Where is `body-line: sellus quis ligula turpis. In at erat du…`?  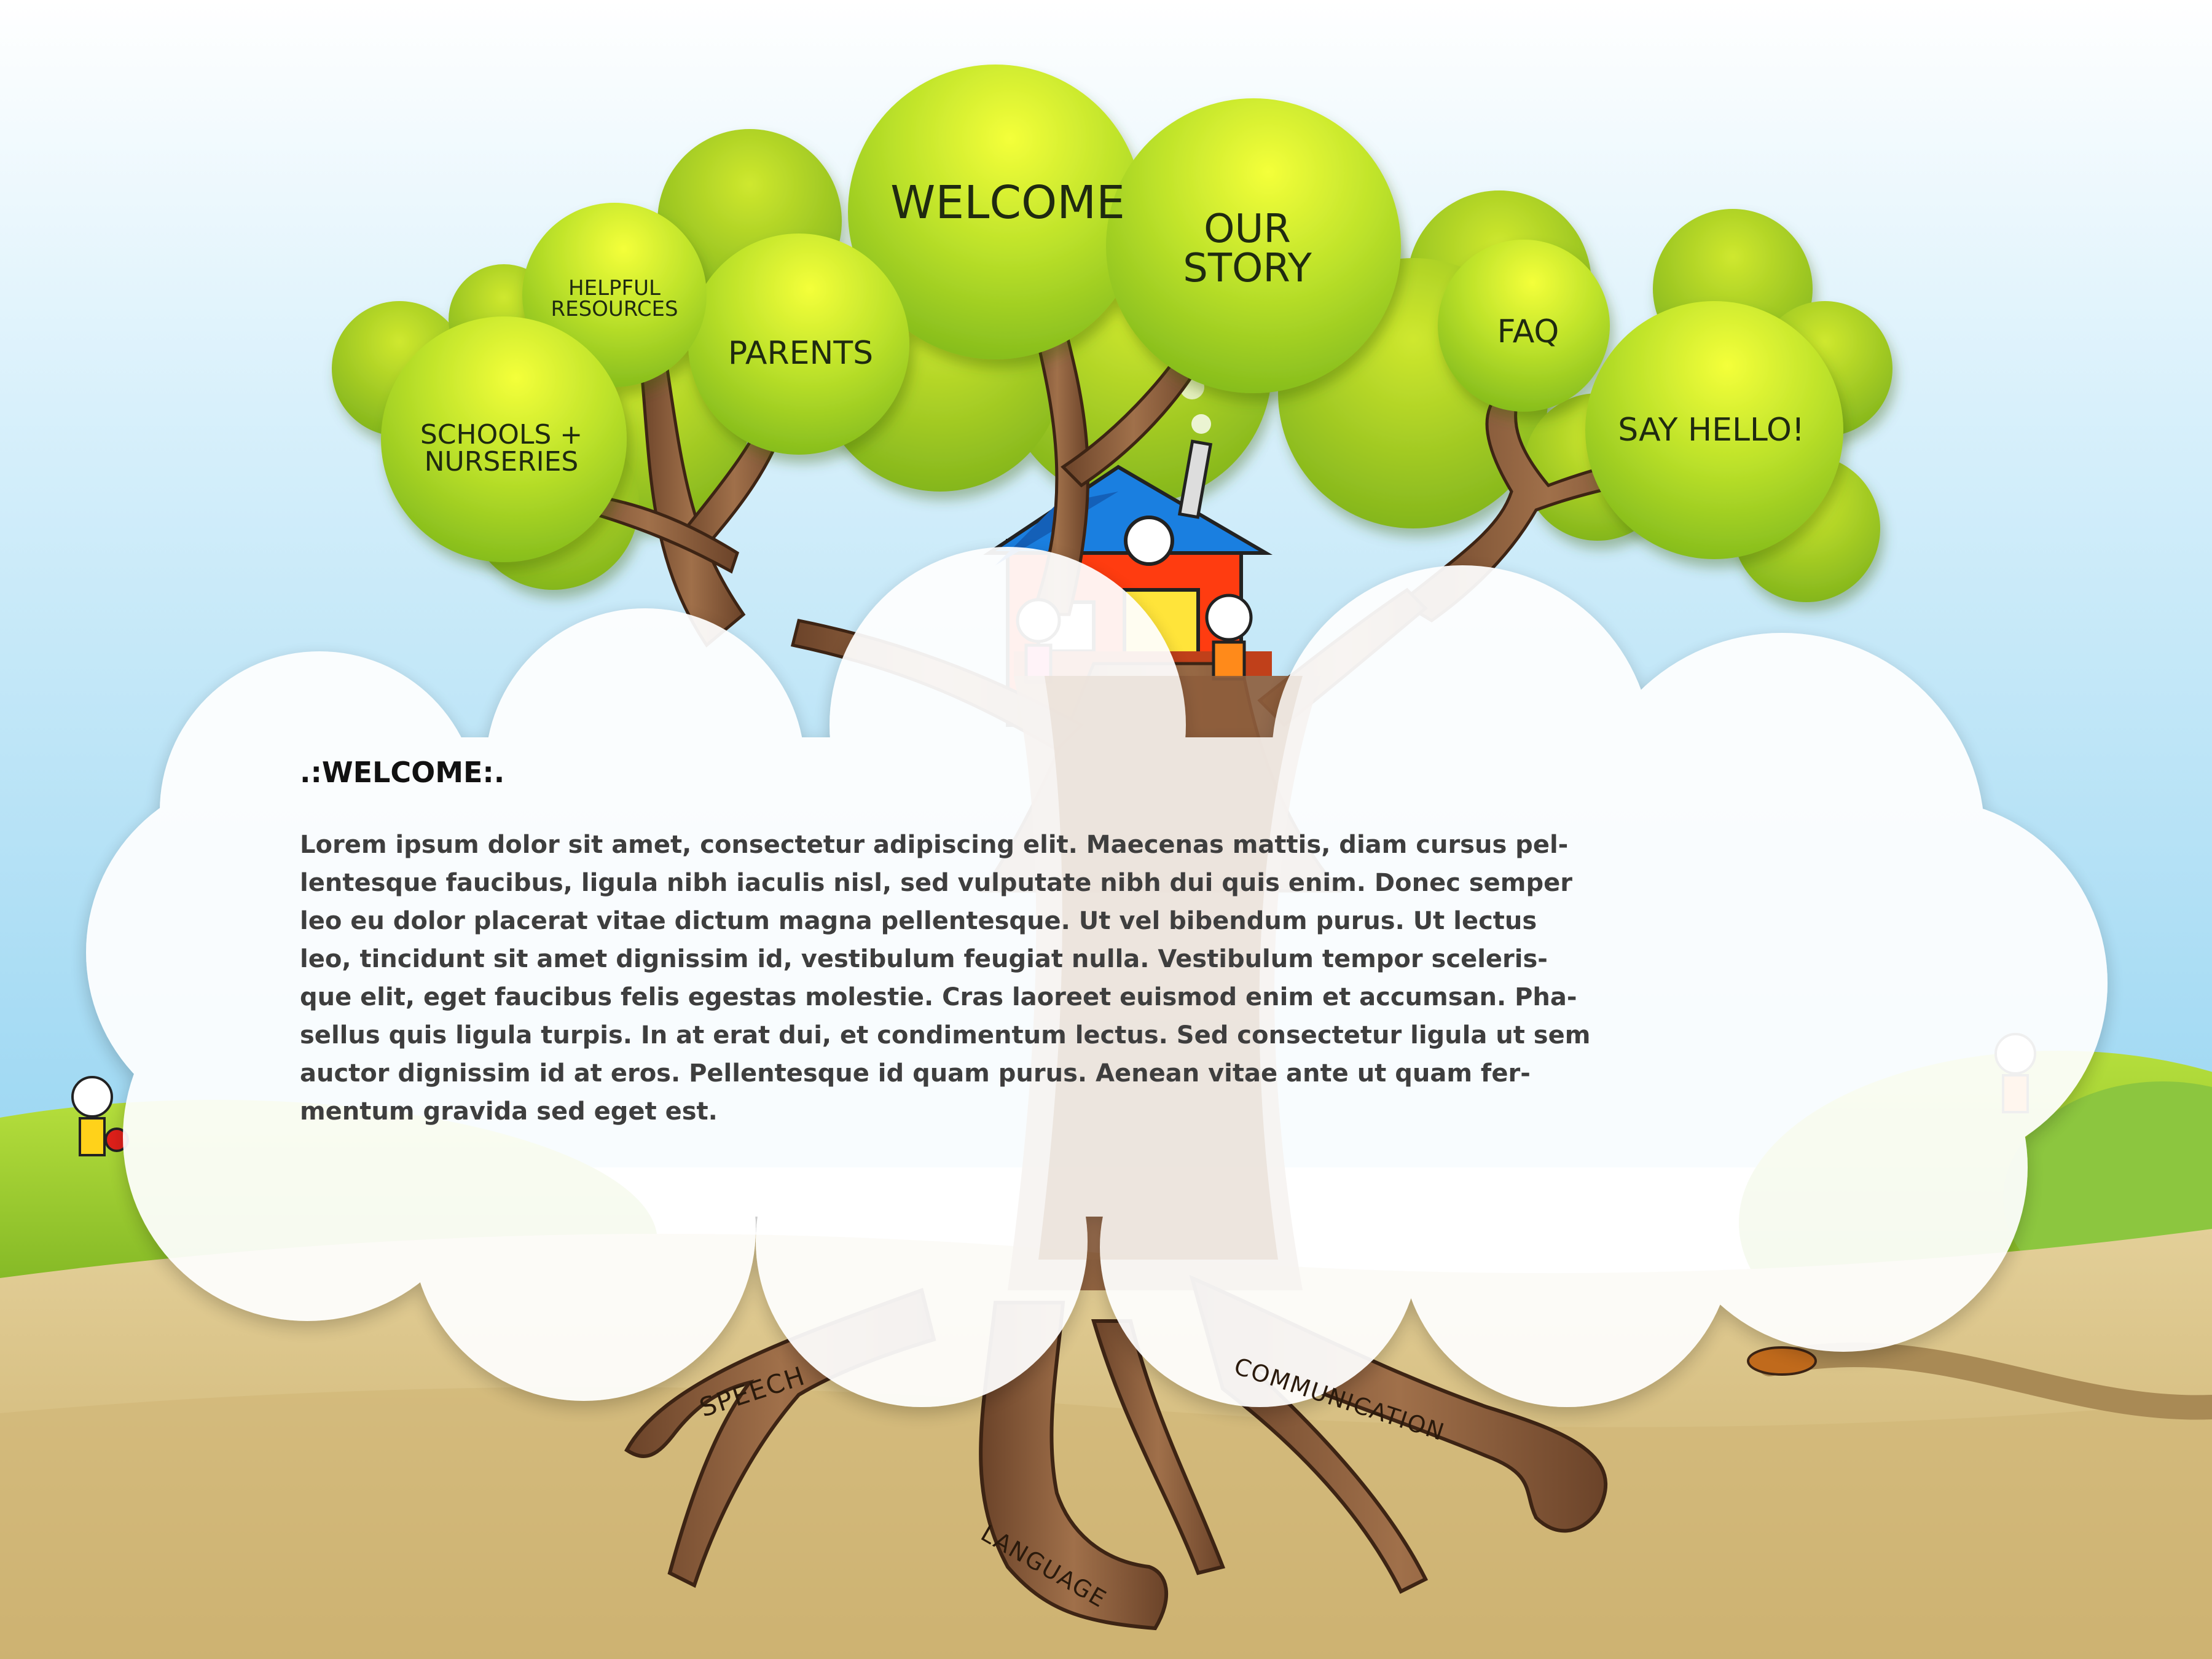
body-line: sellus quis ligula turpis. In at erat du… is located at coordinates (945, 1035).